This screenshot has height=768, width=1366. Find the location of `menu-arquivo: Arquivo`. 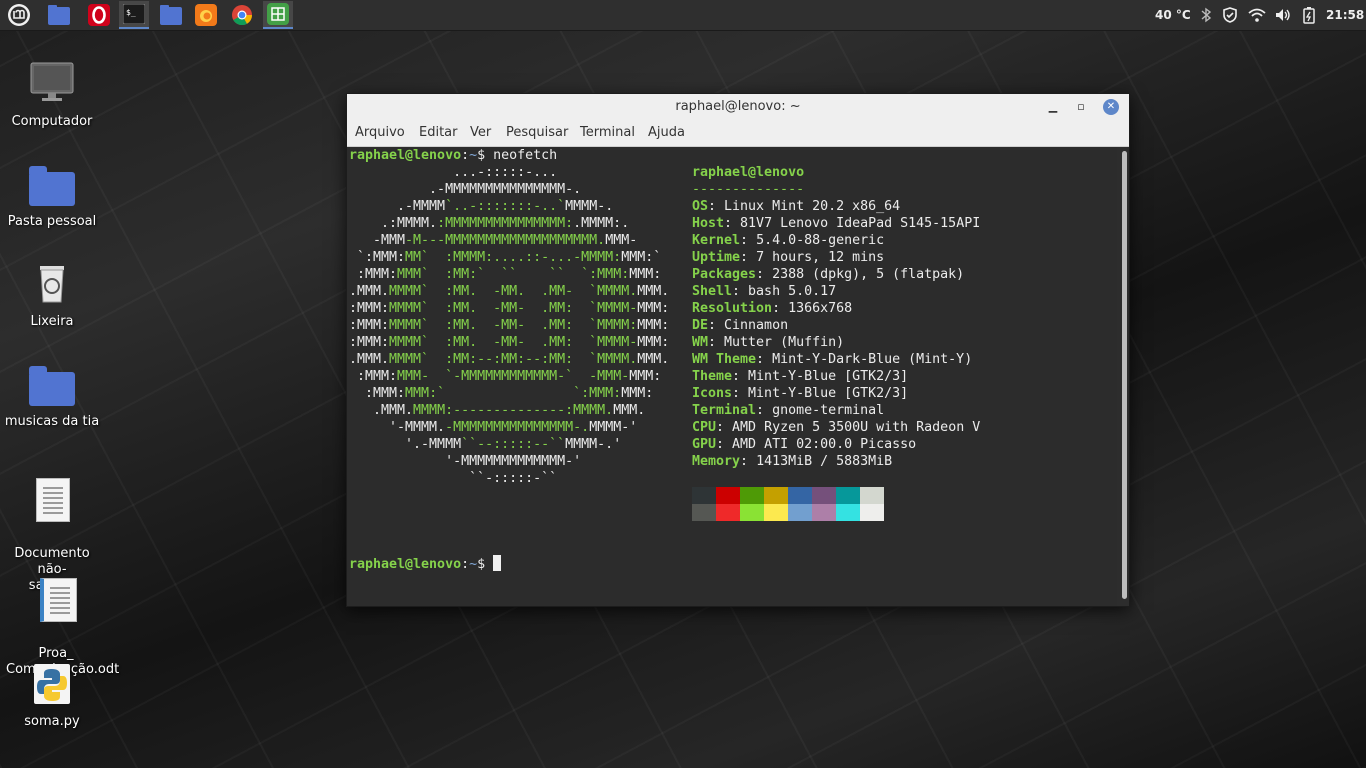

menu-arquivo: Arquivo is located at coordinates (380, 132).